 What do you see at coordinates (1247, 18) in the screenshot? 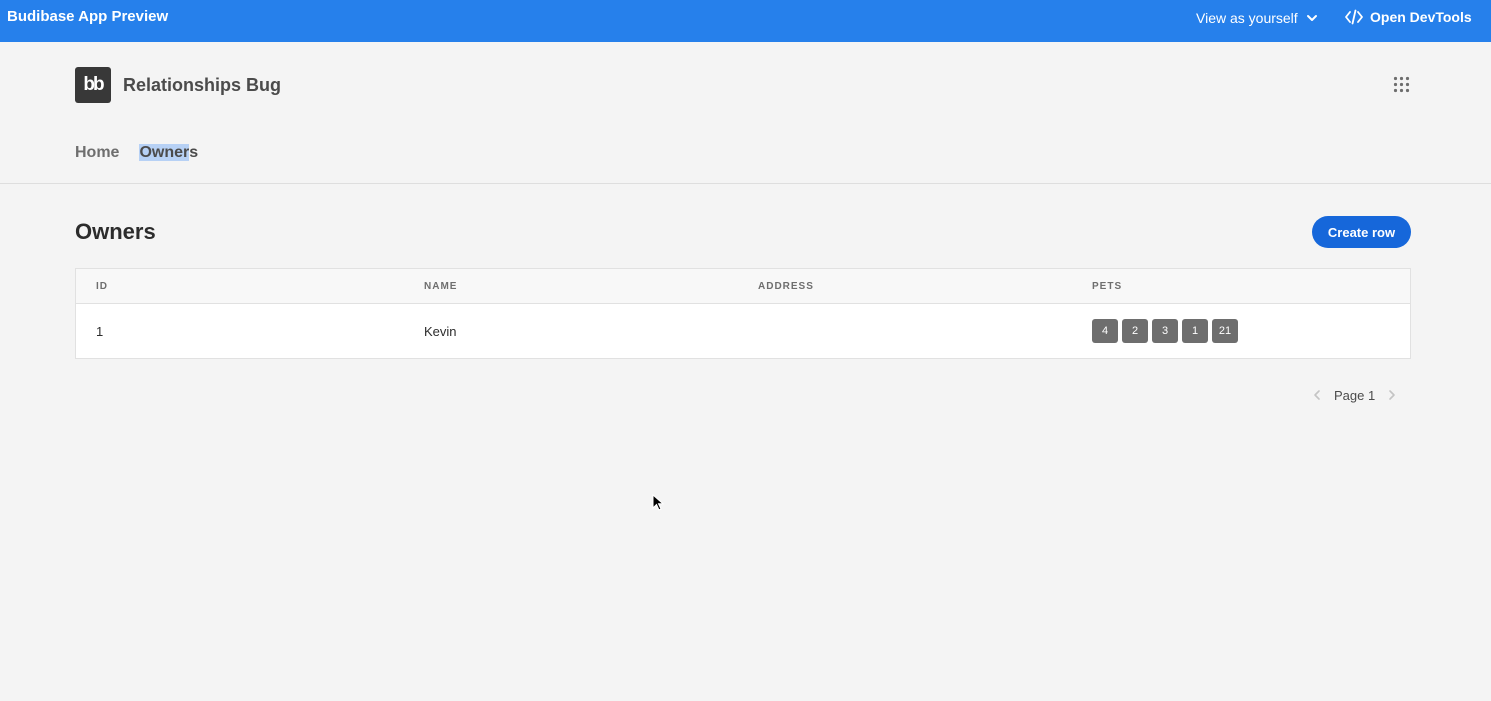
I see `view-as-label: View as yourself` at bounding box center [1247, 18].